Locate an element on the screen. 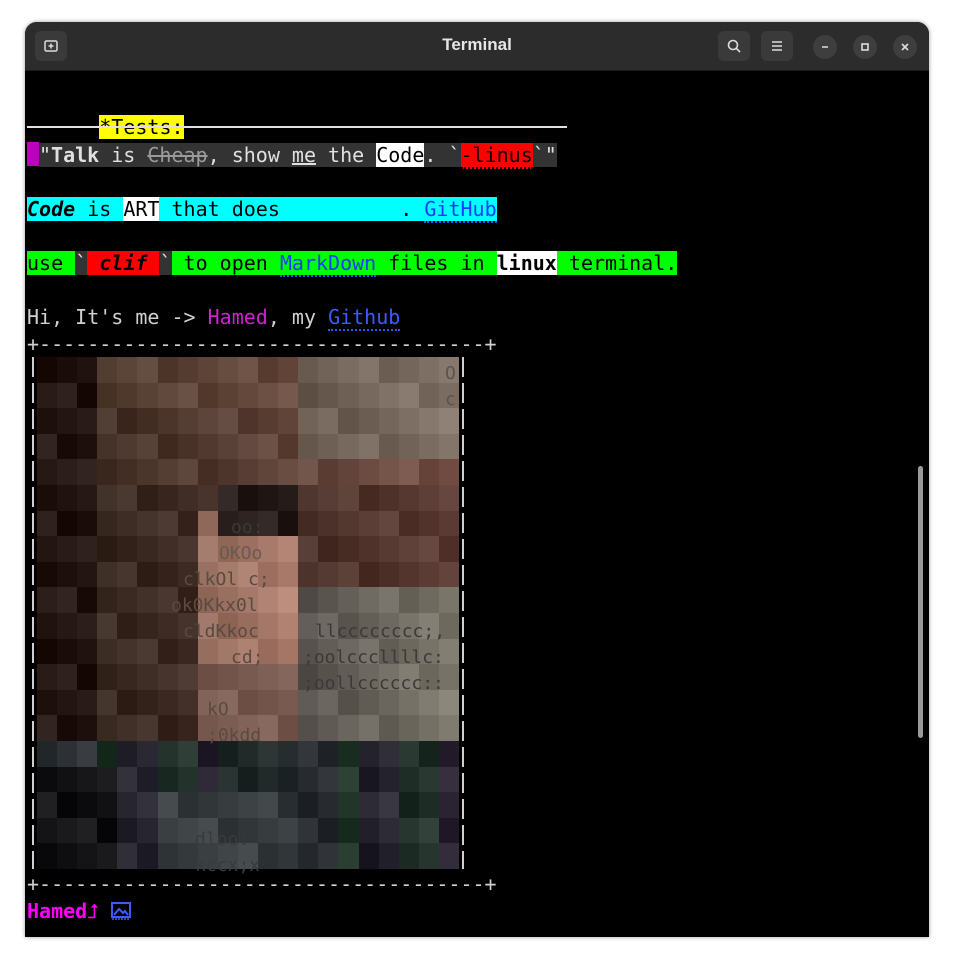  clif-code: clif is located at coordinates (123, 263).